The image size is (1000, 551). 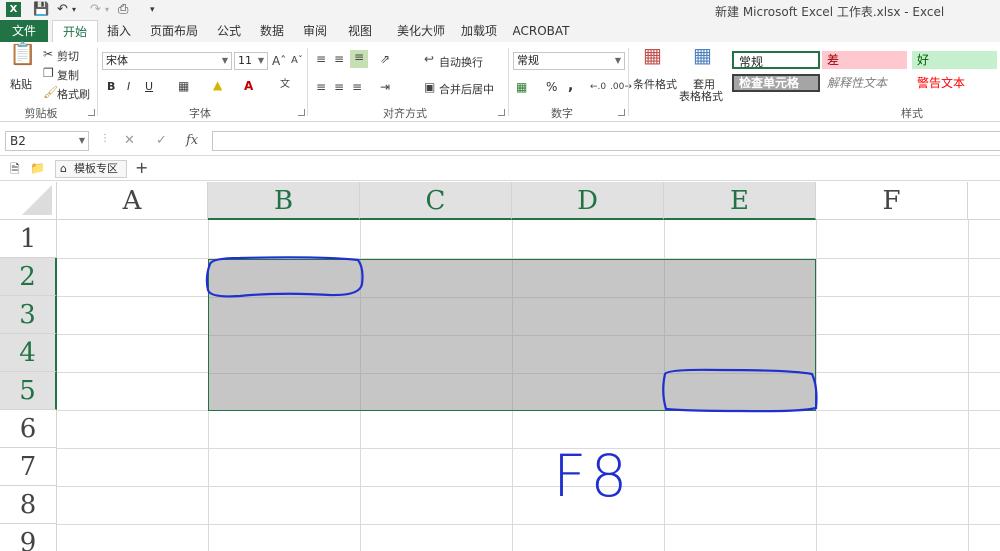 What do you see at coordinates (357, 87) in the screenshot?
I see `align-right-icon: ≡` at bounding box center [357, 87].